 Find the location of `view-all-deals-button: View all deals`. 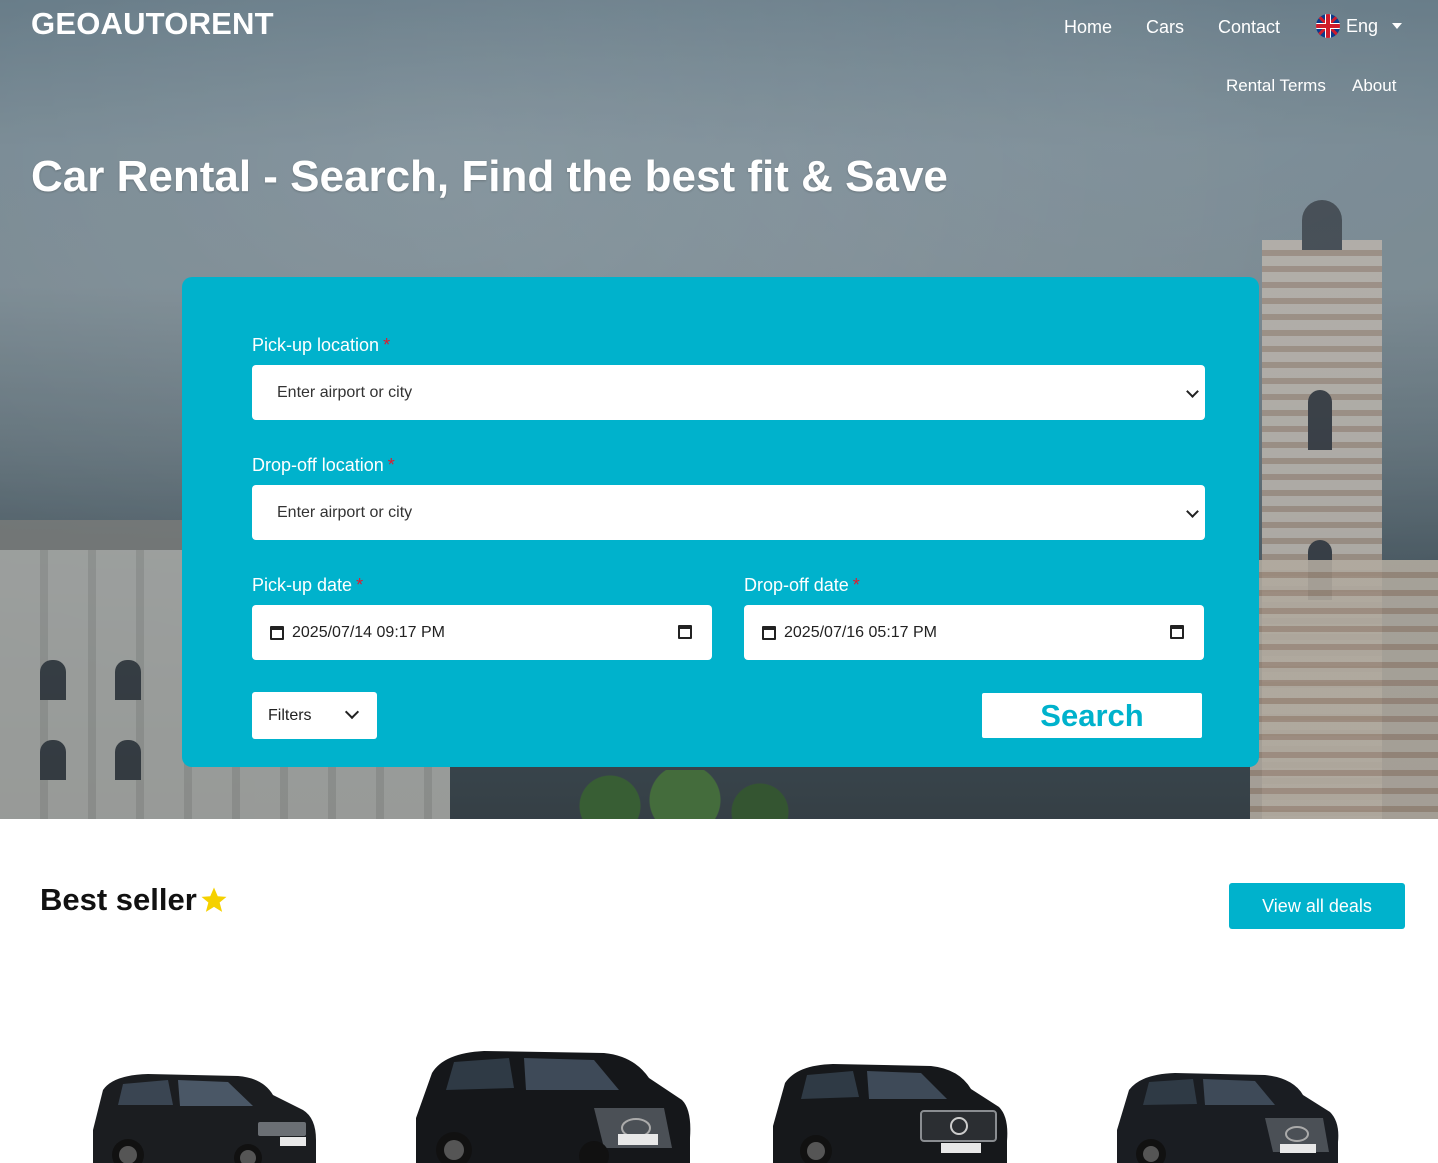

view-all-deals-button: View all deals is located at coordinates (1317, 906).